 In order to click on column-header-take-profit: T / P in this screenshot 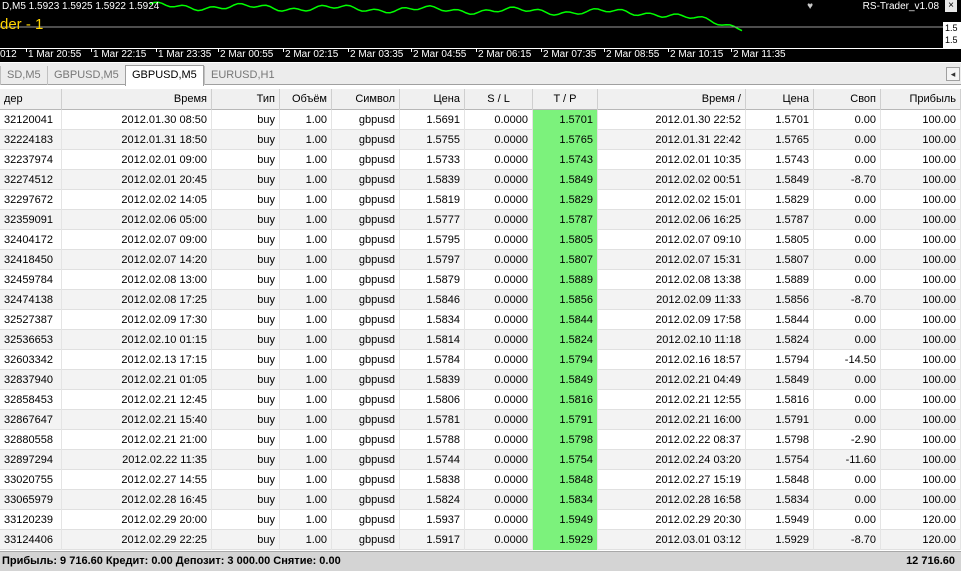, I will do `click(565, 99)`.